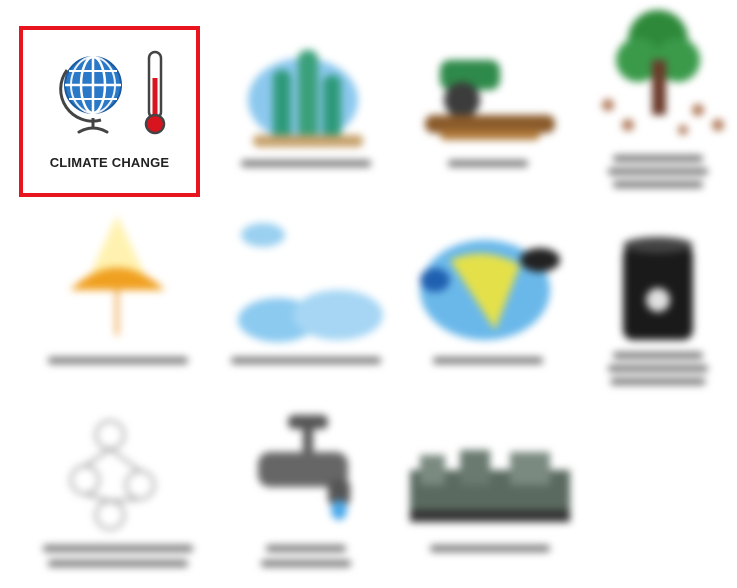 The height and width of the screenshot is (588, 737). Describe the element at coordinates (109, 162) in the screenshot. I see `climate-change-label: CLIMATE CHANGE` at that location.